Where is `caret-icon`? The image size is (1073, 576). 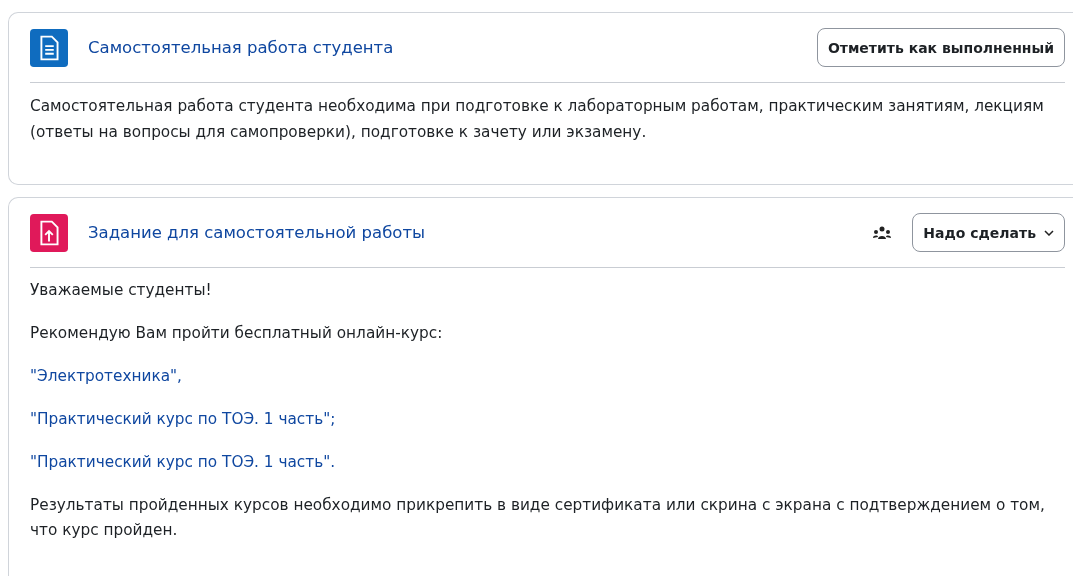 caret-icon is located at coordinates (1049, 232).